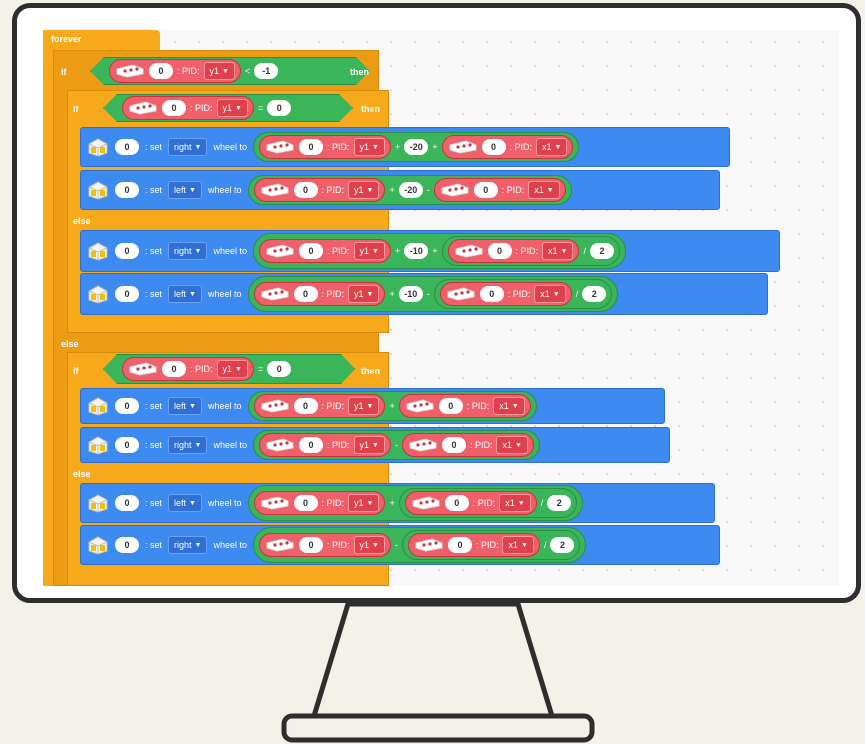 This screenshot has width=865, height=744. I want to click on math-expression: 0: PID: y1 ▼ + -20 + 0: PID: x1 ▼, so click(416, 147).